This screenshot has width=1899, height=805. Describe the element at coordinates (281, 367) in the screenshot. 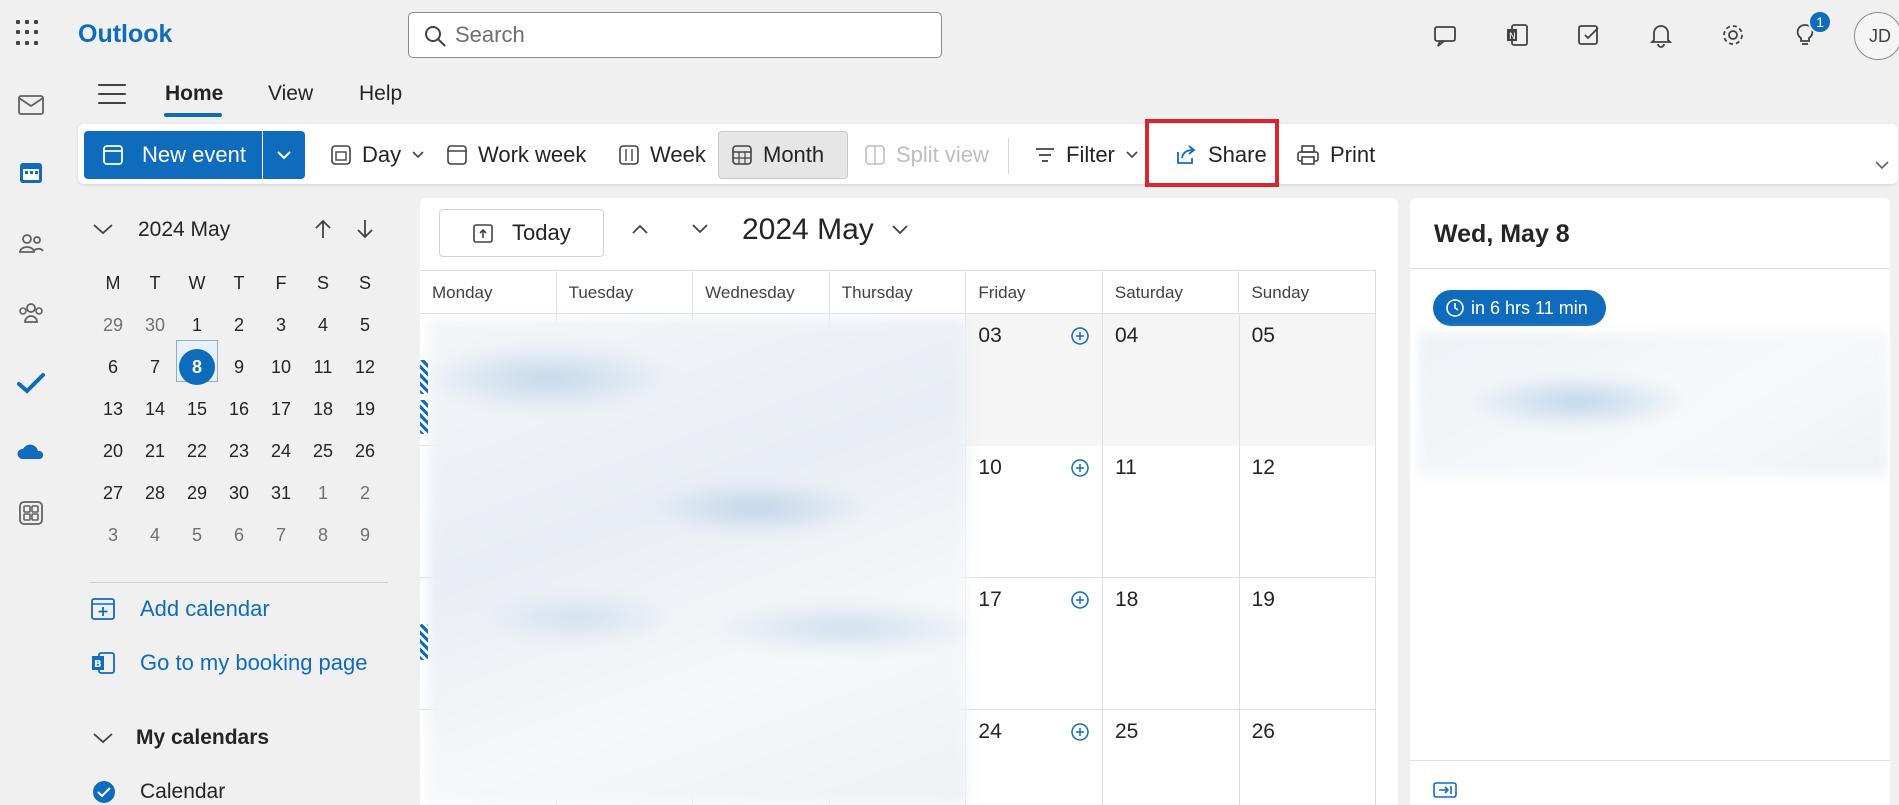

I see `mini-day: 10` at that location.